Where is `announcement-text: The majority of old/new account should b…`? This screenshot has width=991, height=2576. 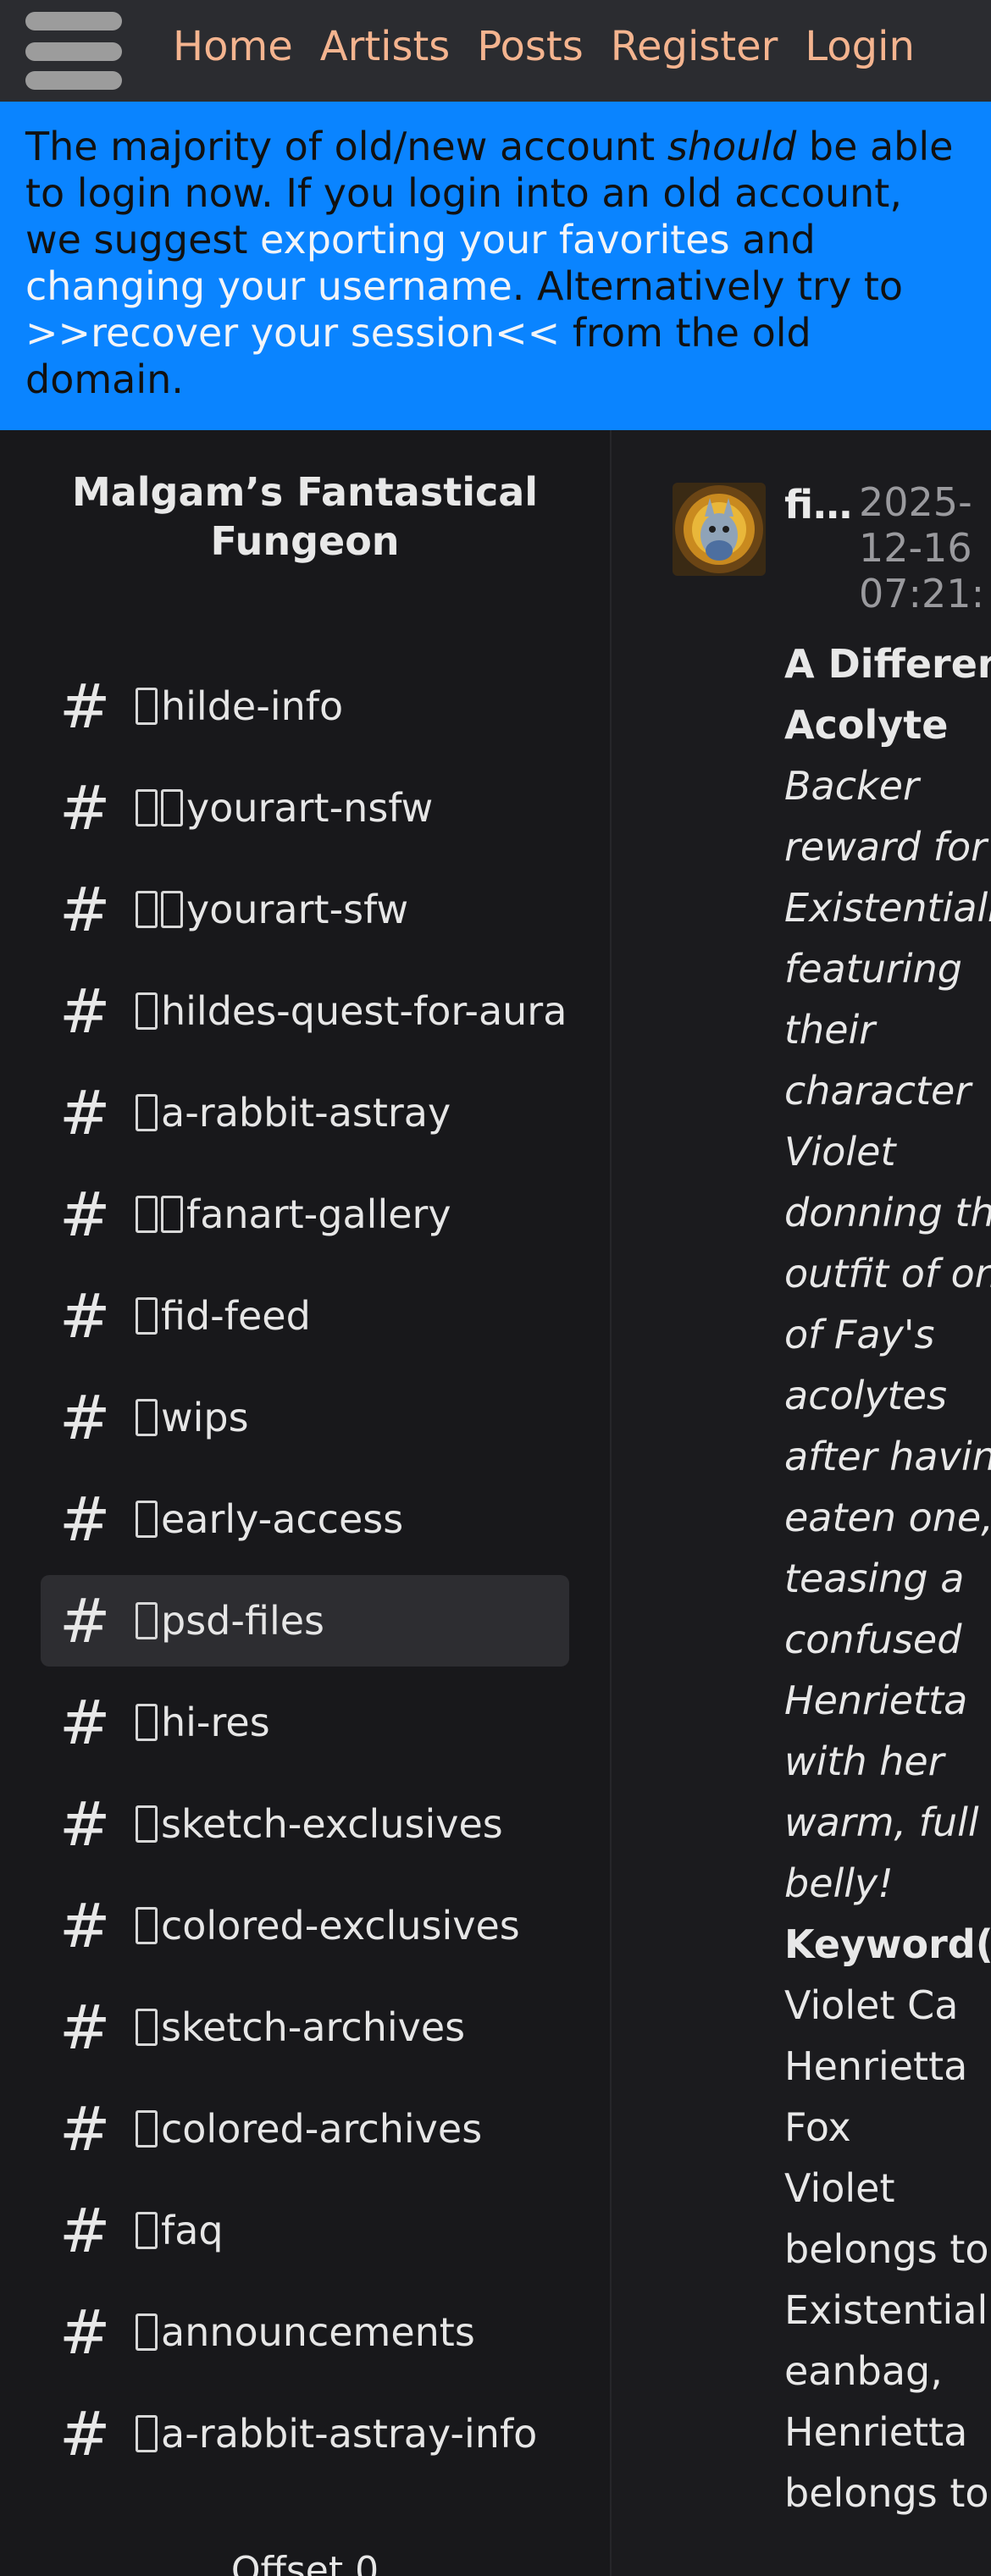 announcement-text: The majority of old/new account should b… is located at coordinates (489, 263).